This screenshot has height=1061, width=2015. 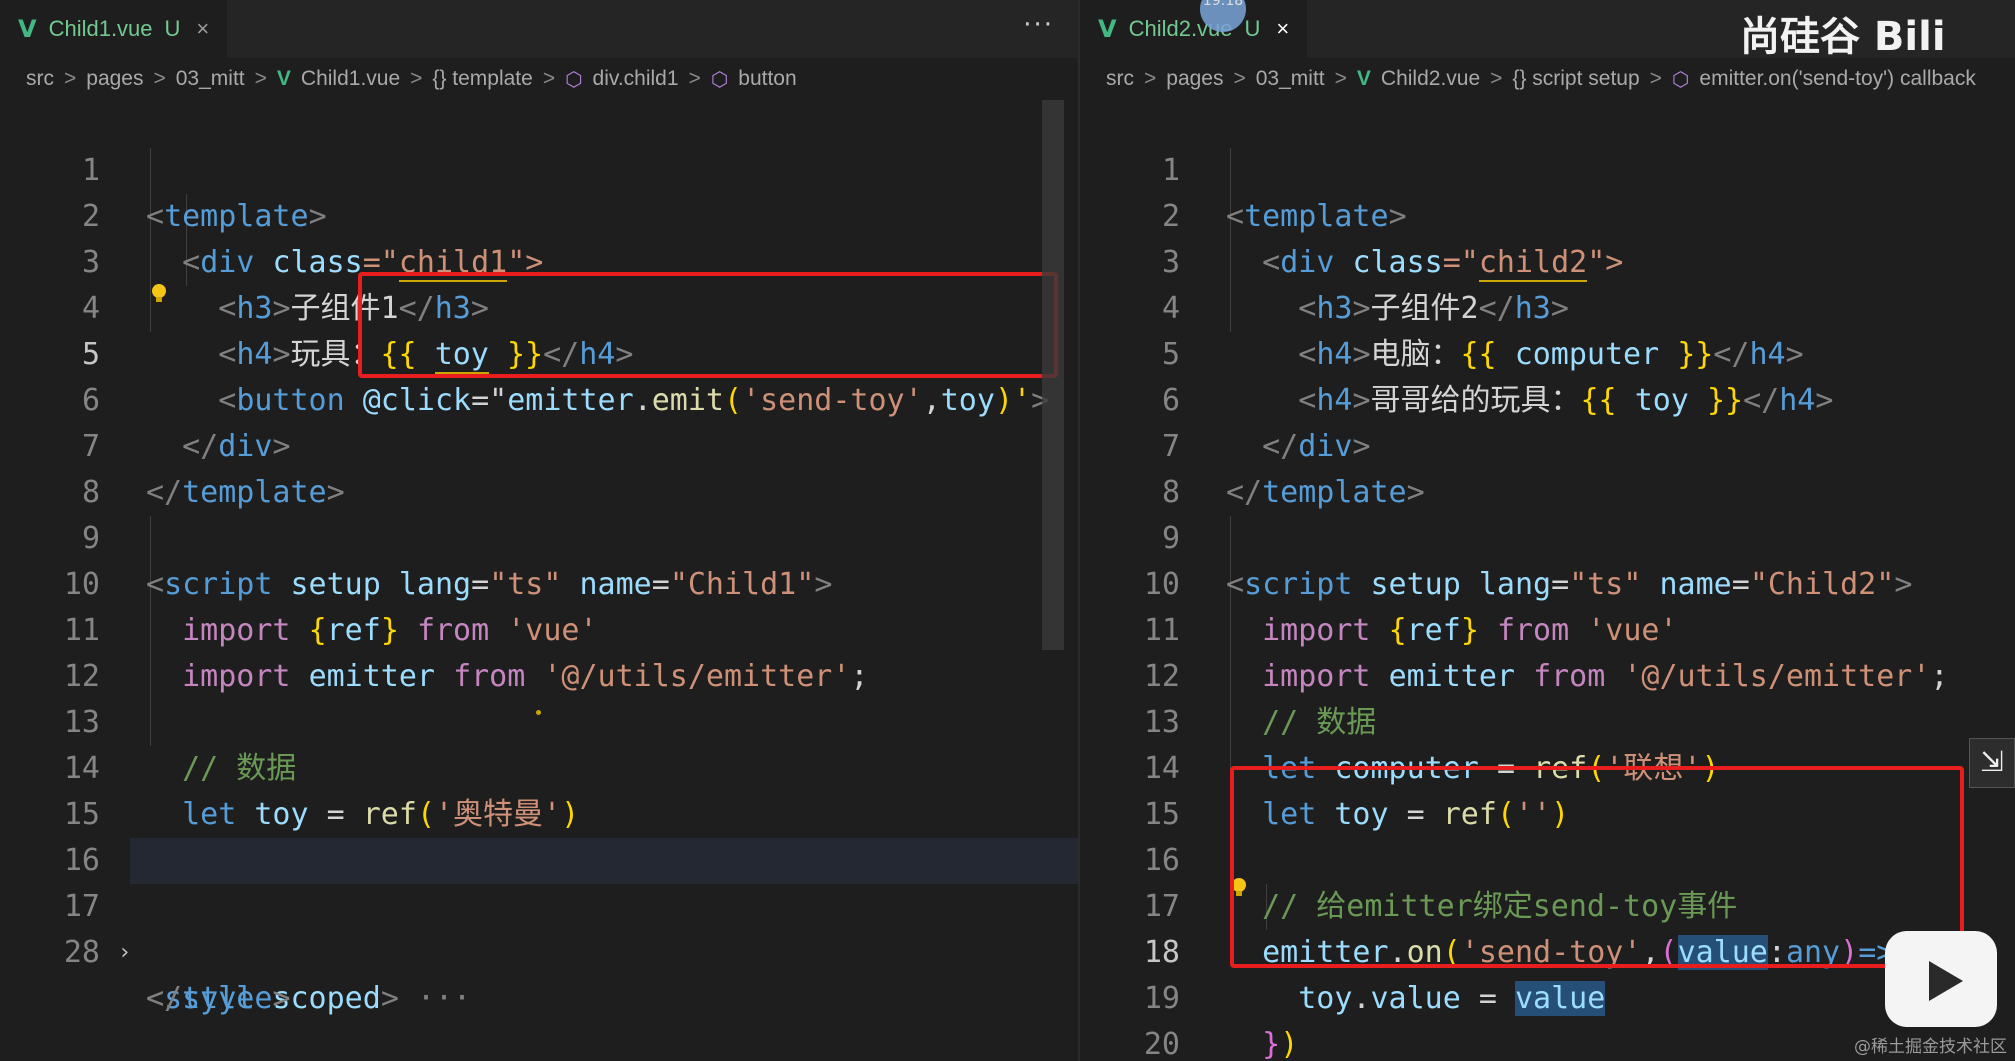 I want to click on code-line: 14 let toy = ref('奥特曼'), so click(x=539, y=766).